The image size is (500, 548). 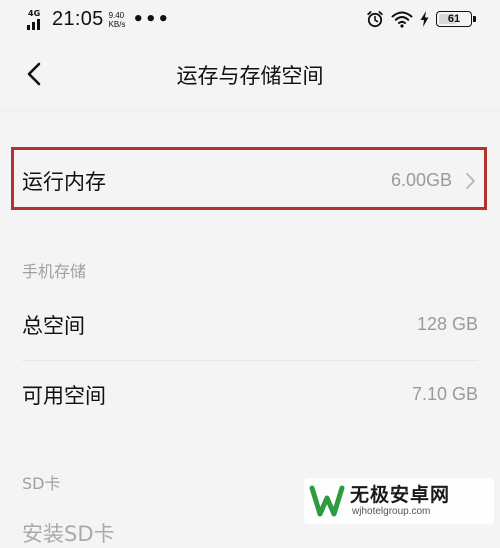 I want to click on page-title: 运存与存储空间, so click(x=250, y=76).